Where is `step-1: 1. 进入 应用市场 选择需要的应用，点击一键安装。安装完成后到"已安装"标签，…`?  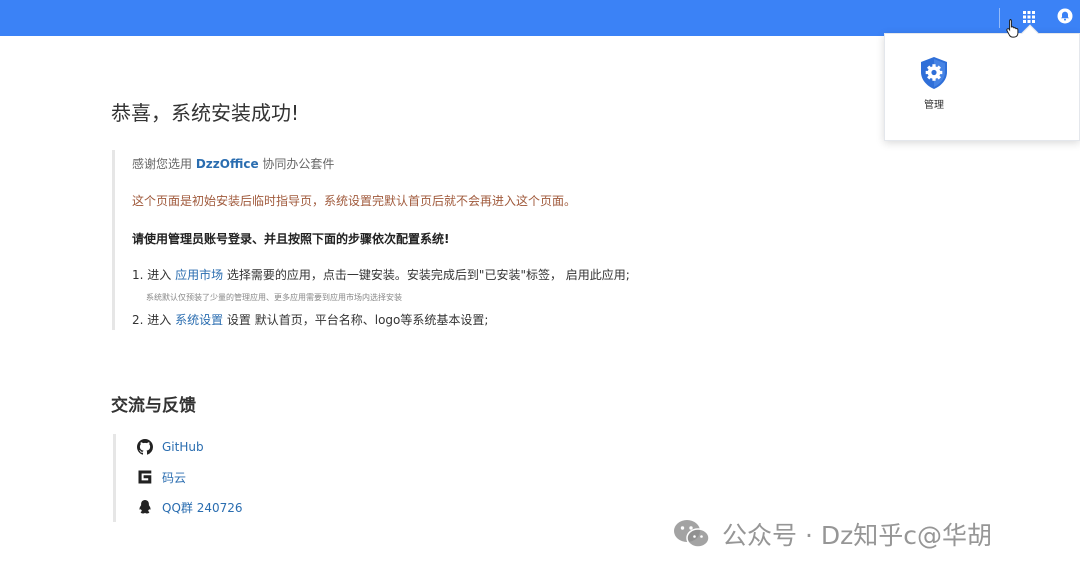 step-1: 1. 进入 应用市场 选择需要的应用，点击一键安装。安装完成后到"已安装"标签，… is located at coordinates (381, 274).